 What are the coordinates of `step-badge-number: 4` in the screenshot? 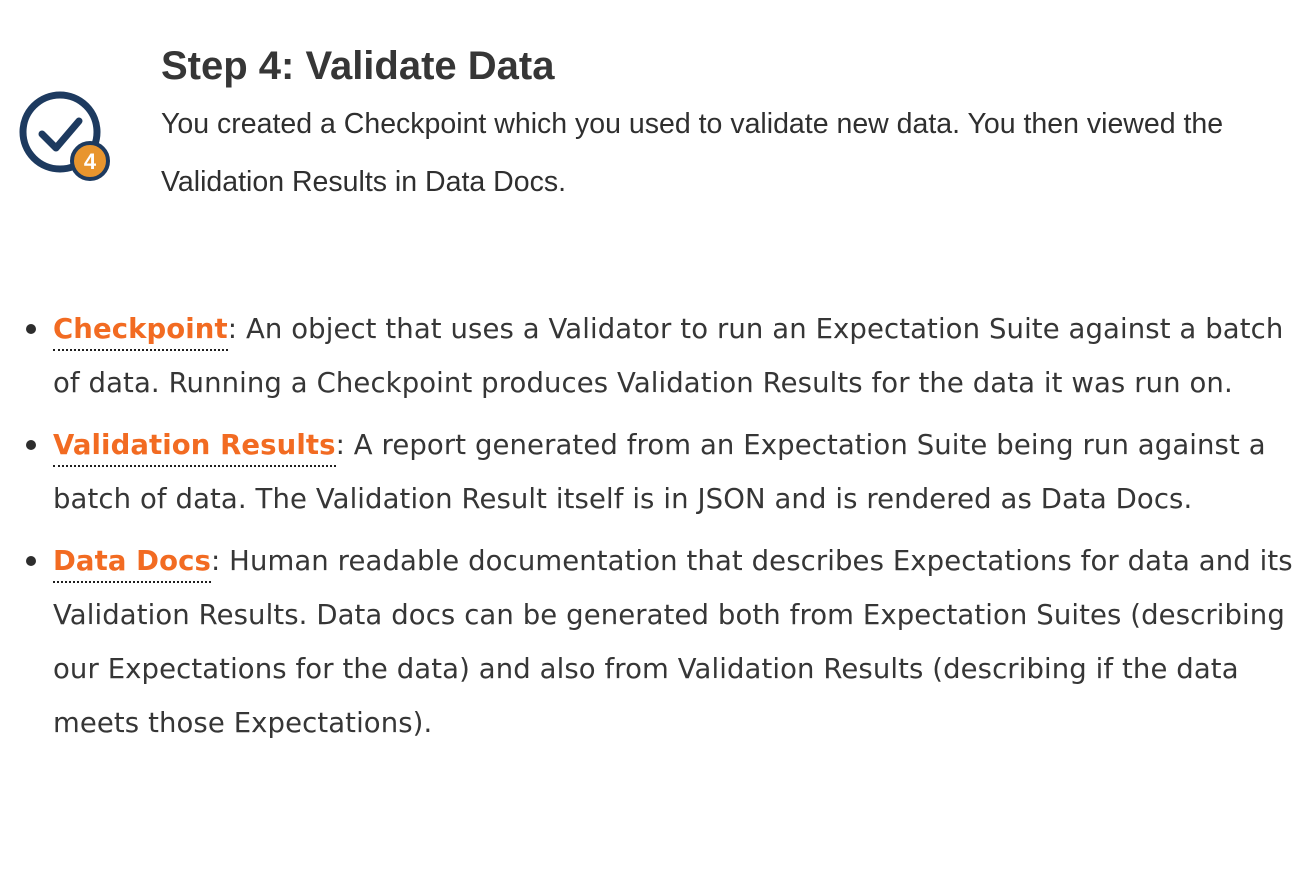 It's located at (90, 161).